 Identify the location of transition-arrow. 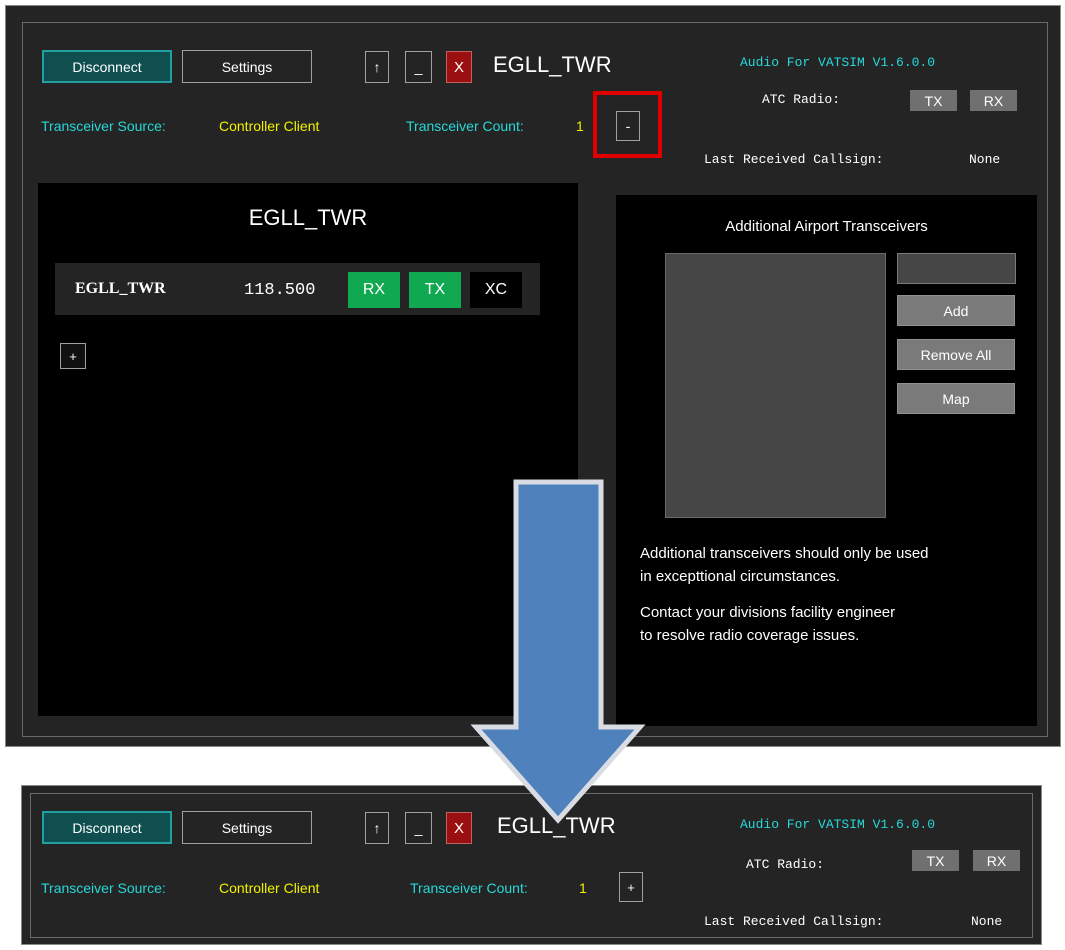
(558, 651).